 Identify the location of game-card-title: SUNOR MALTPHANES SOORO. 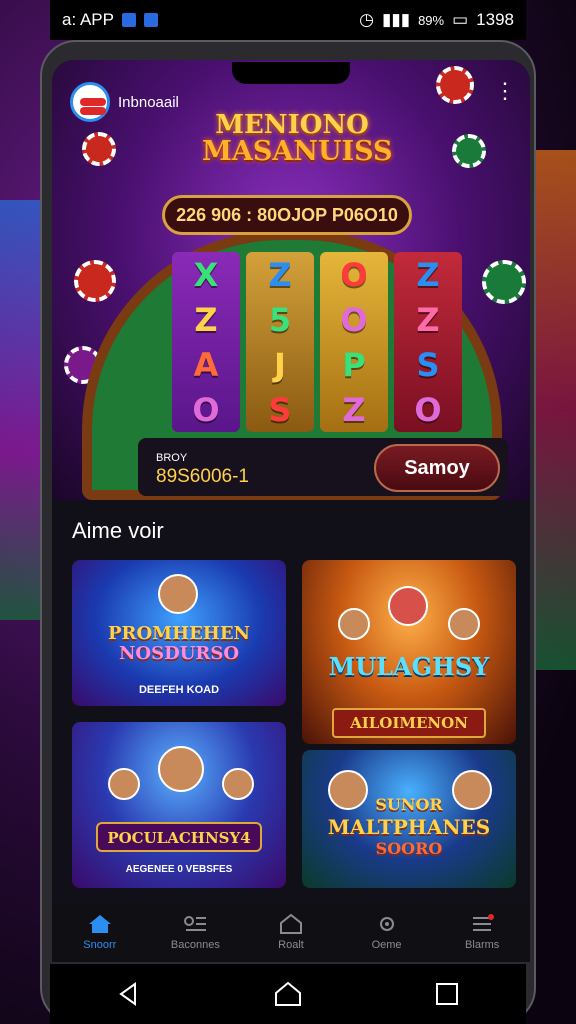
(409, 827).